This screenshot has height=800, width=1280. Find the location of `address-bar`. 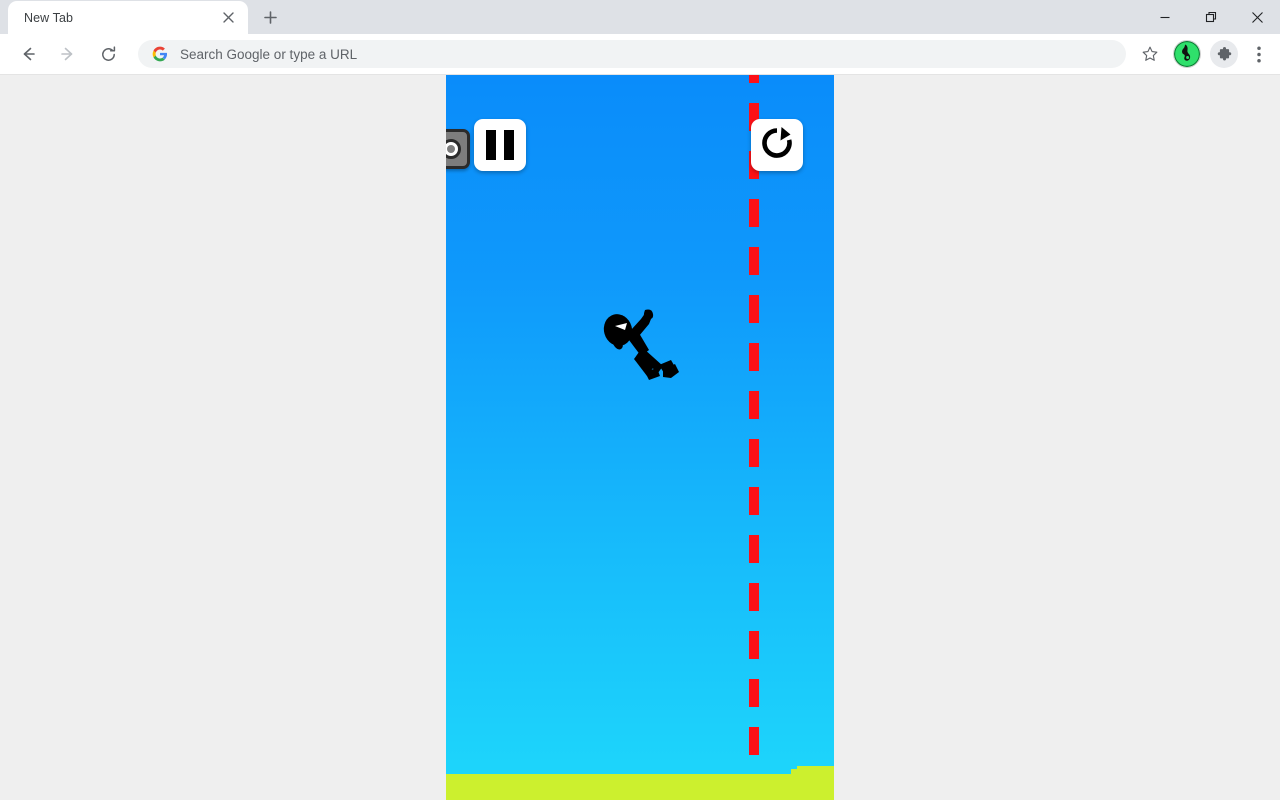

address-bar is located at coordinates (632, 54).